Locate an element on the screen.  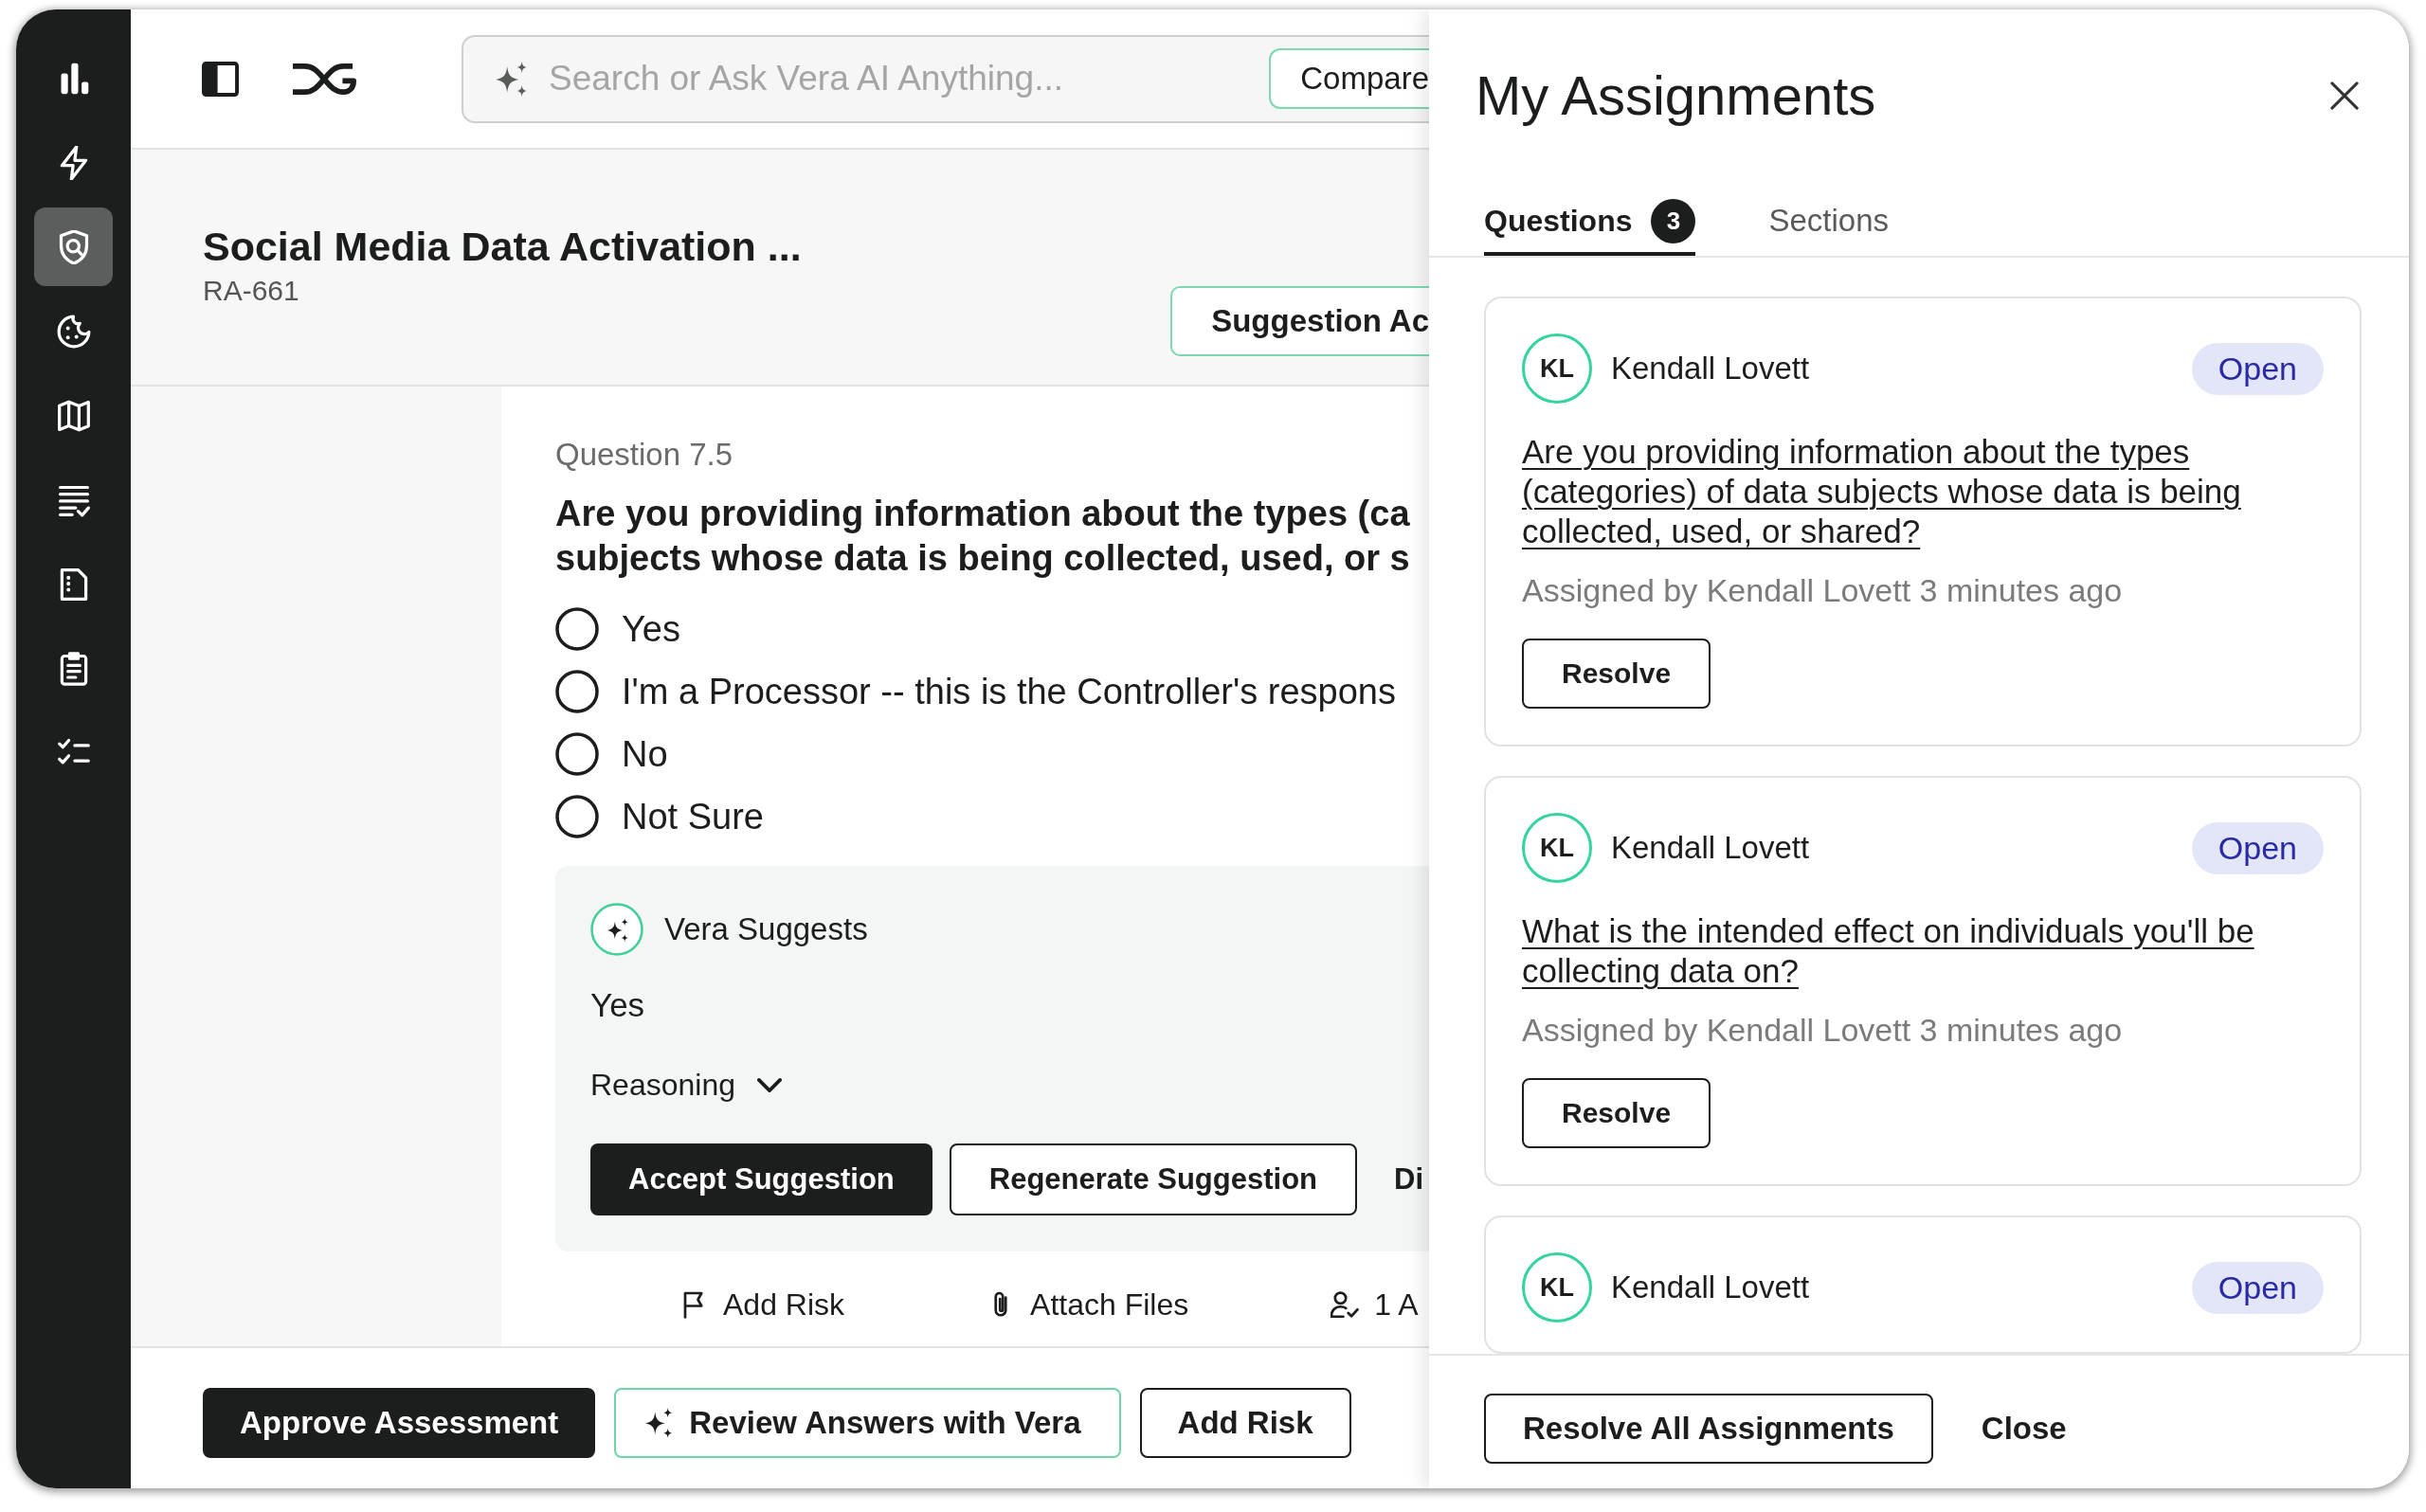
user-check-icon is located at coordinates (1345, 1304).